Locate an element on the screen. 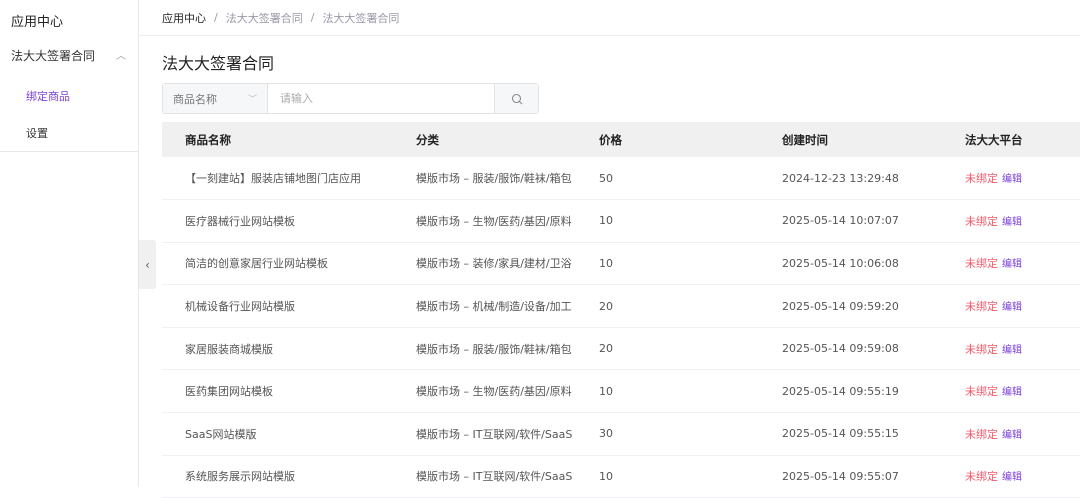 Image resolution: width=1080 pixels, height=498 pixels. table-cell: 2025-05-14 09:59:20 is located at coordinates (873, 306).